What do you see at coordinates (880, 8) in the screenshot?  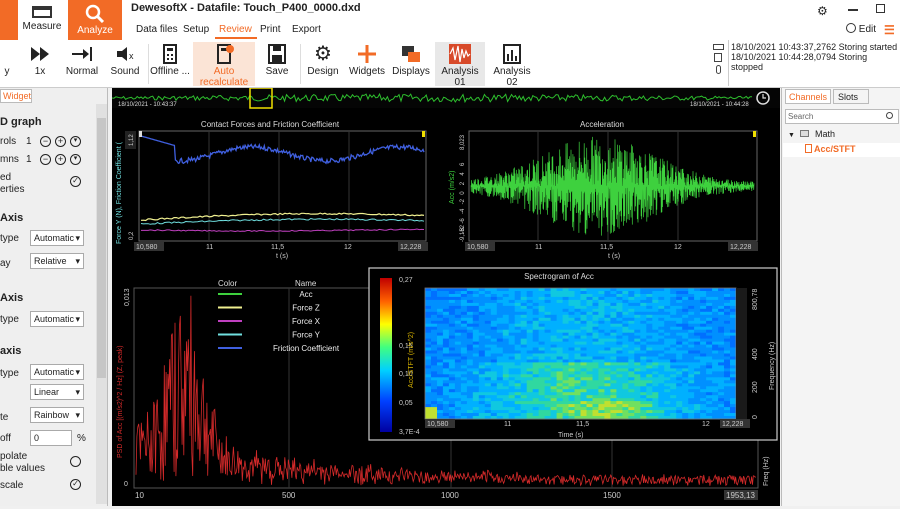 I see `restore-icon` at bounding box center [880, 8].